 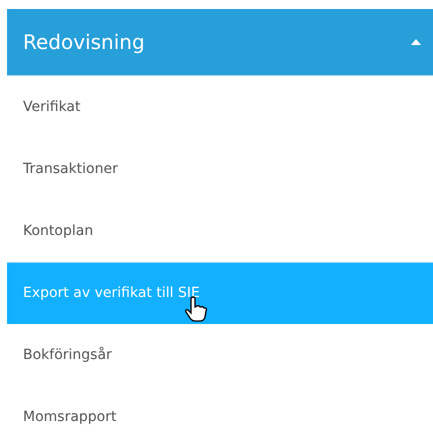 I want to click on menu-item: Momsrapport, so click(x=220, y=410).